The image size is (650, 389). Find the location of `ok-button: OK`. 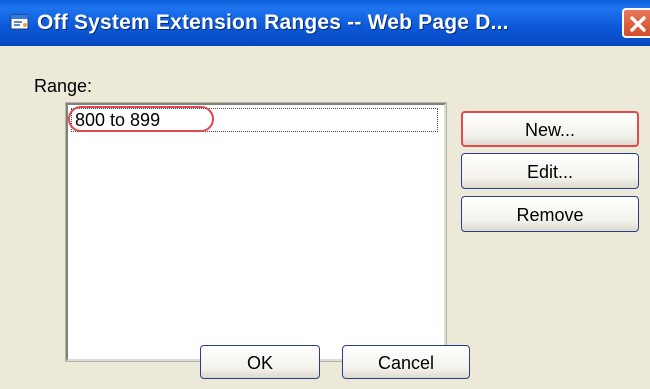

ok-button: OK is located at coordinates (260, 362).